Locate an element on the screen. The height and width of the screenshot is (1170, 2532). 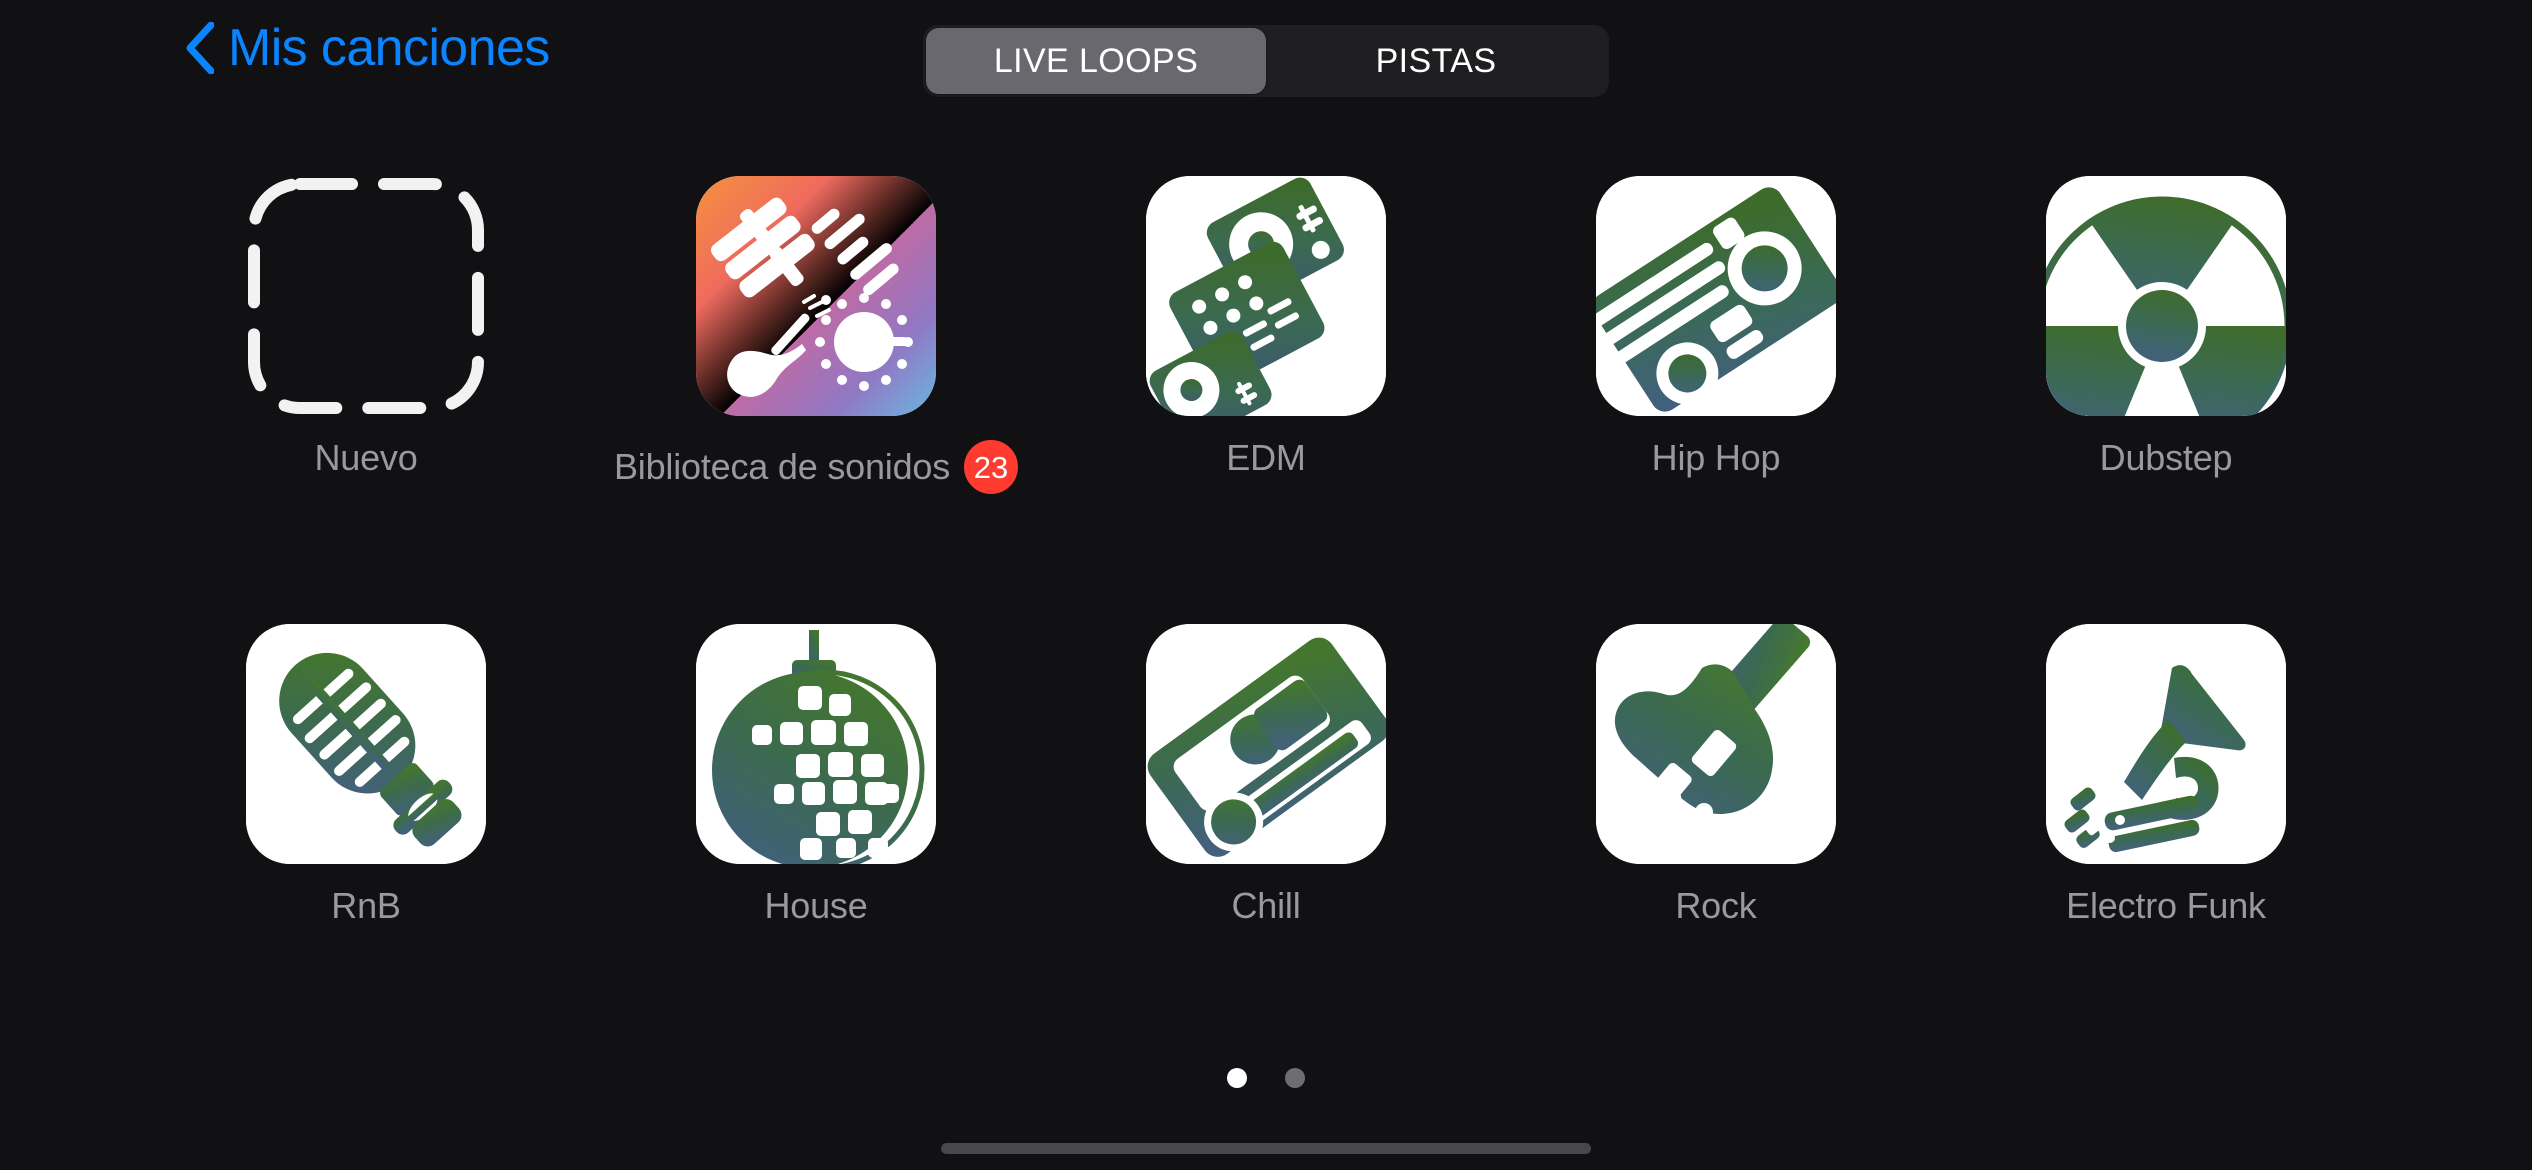
tile-rock: Rock is located at coordinates (1716, 774).